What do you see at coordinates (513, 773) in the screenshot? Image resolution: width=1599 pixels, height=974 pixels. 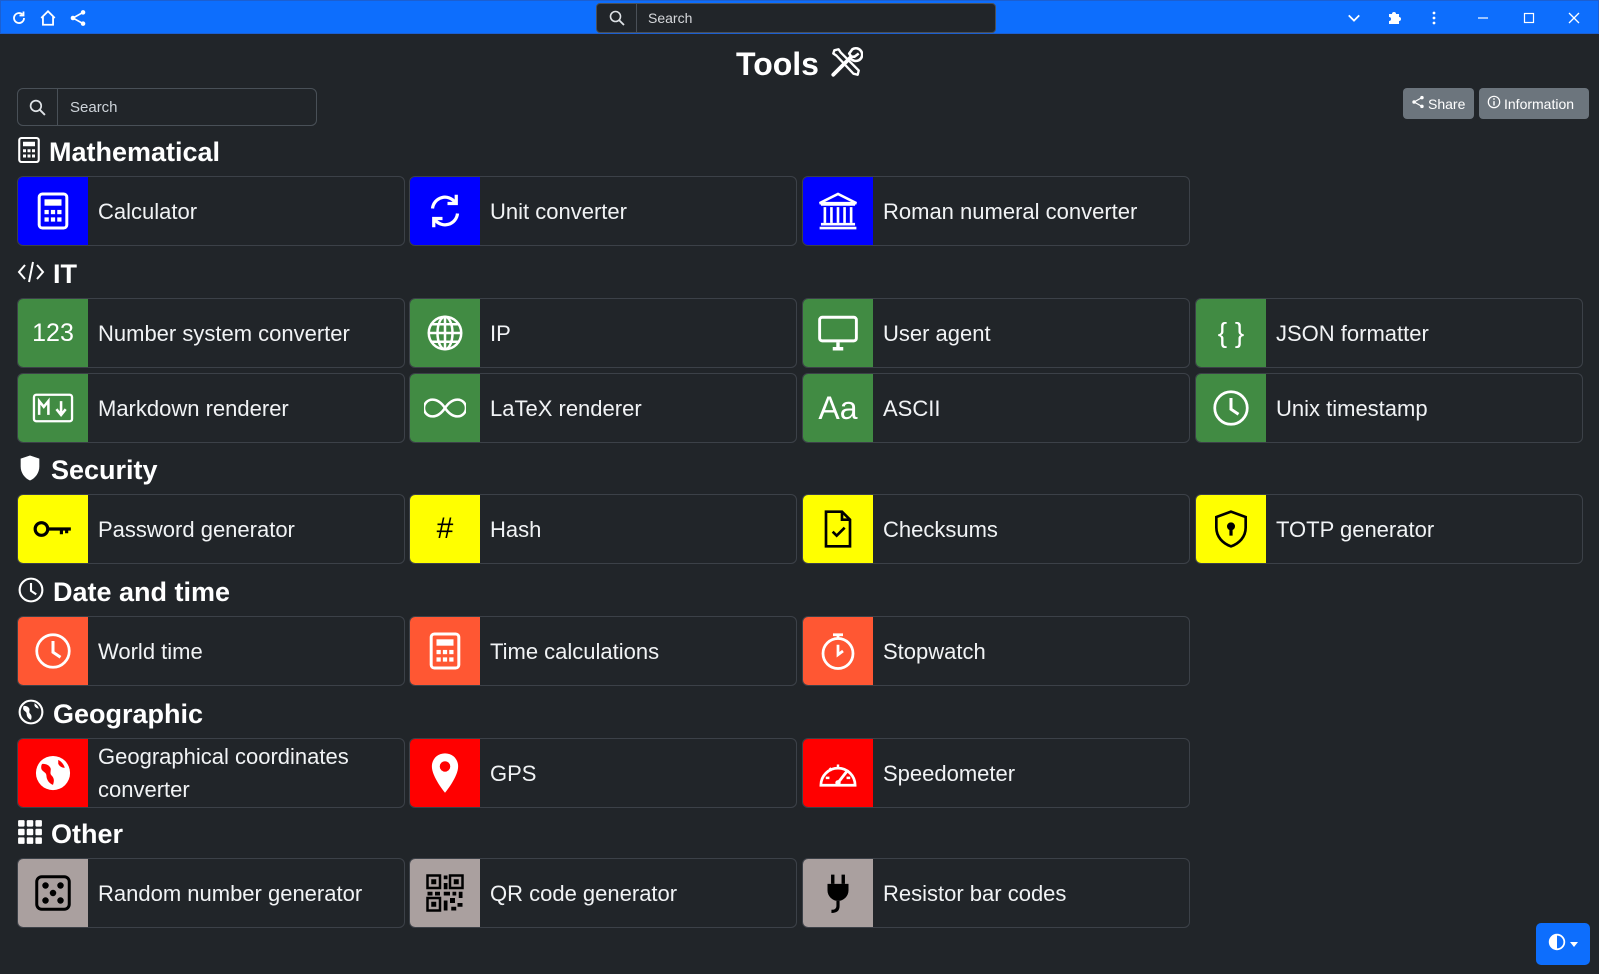 I see `tool-card-label: GPS` at bounding box center [513, 773].